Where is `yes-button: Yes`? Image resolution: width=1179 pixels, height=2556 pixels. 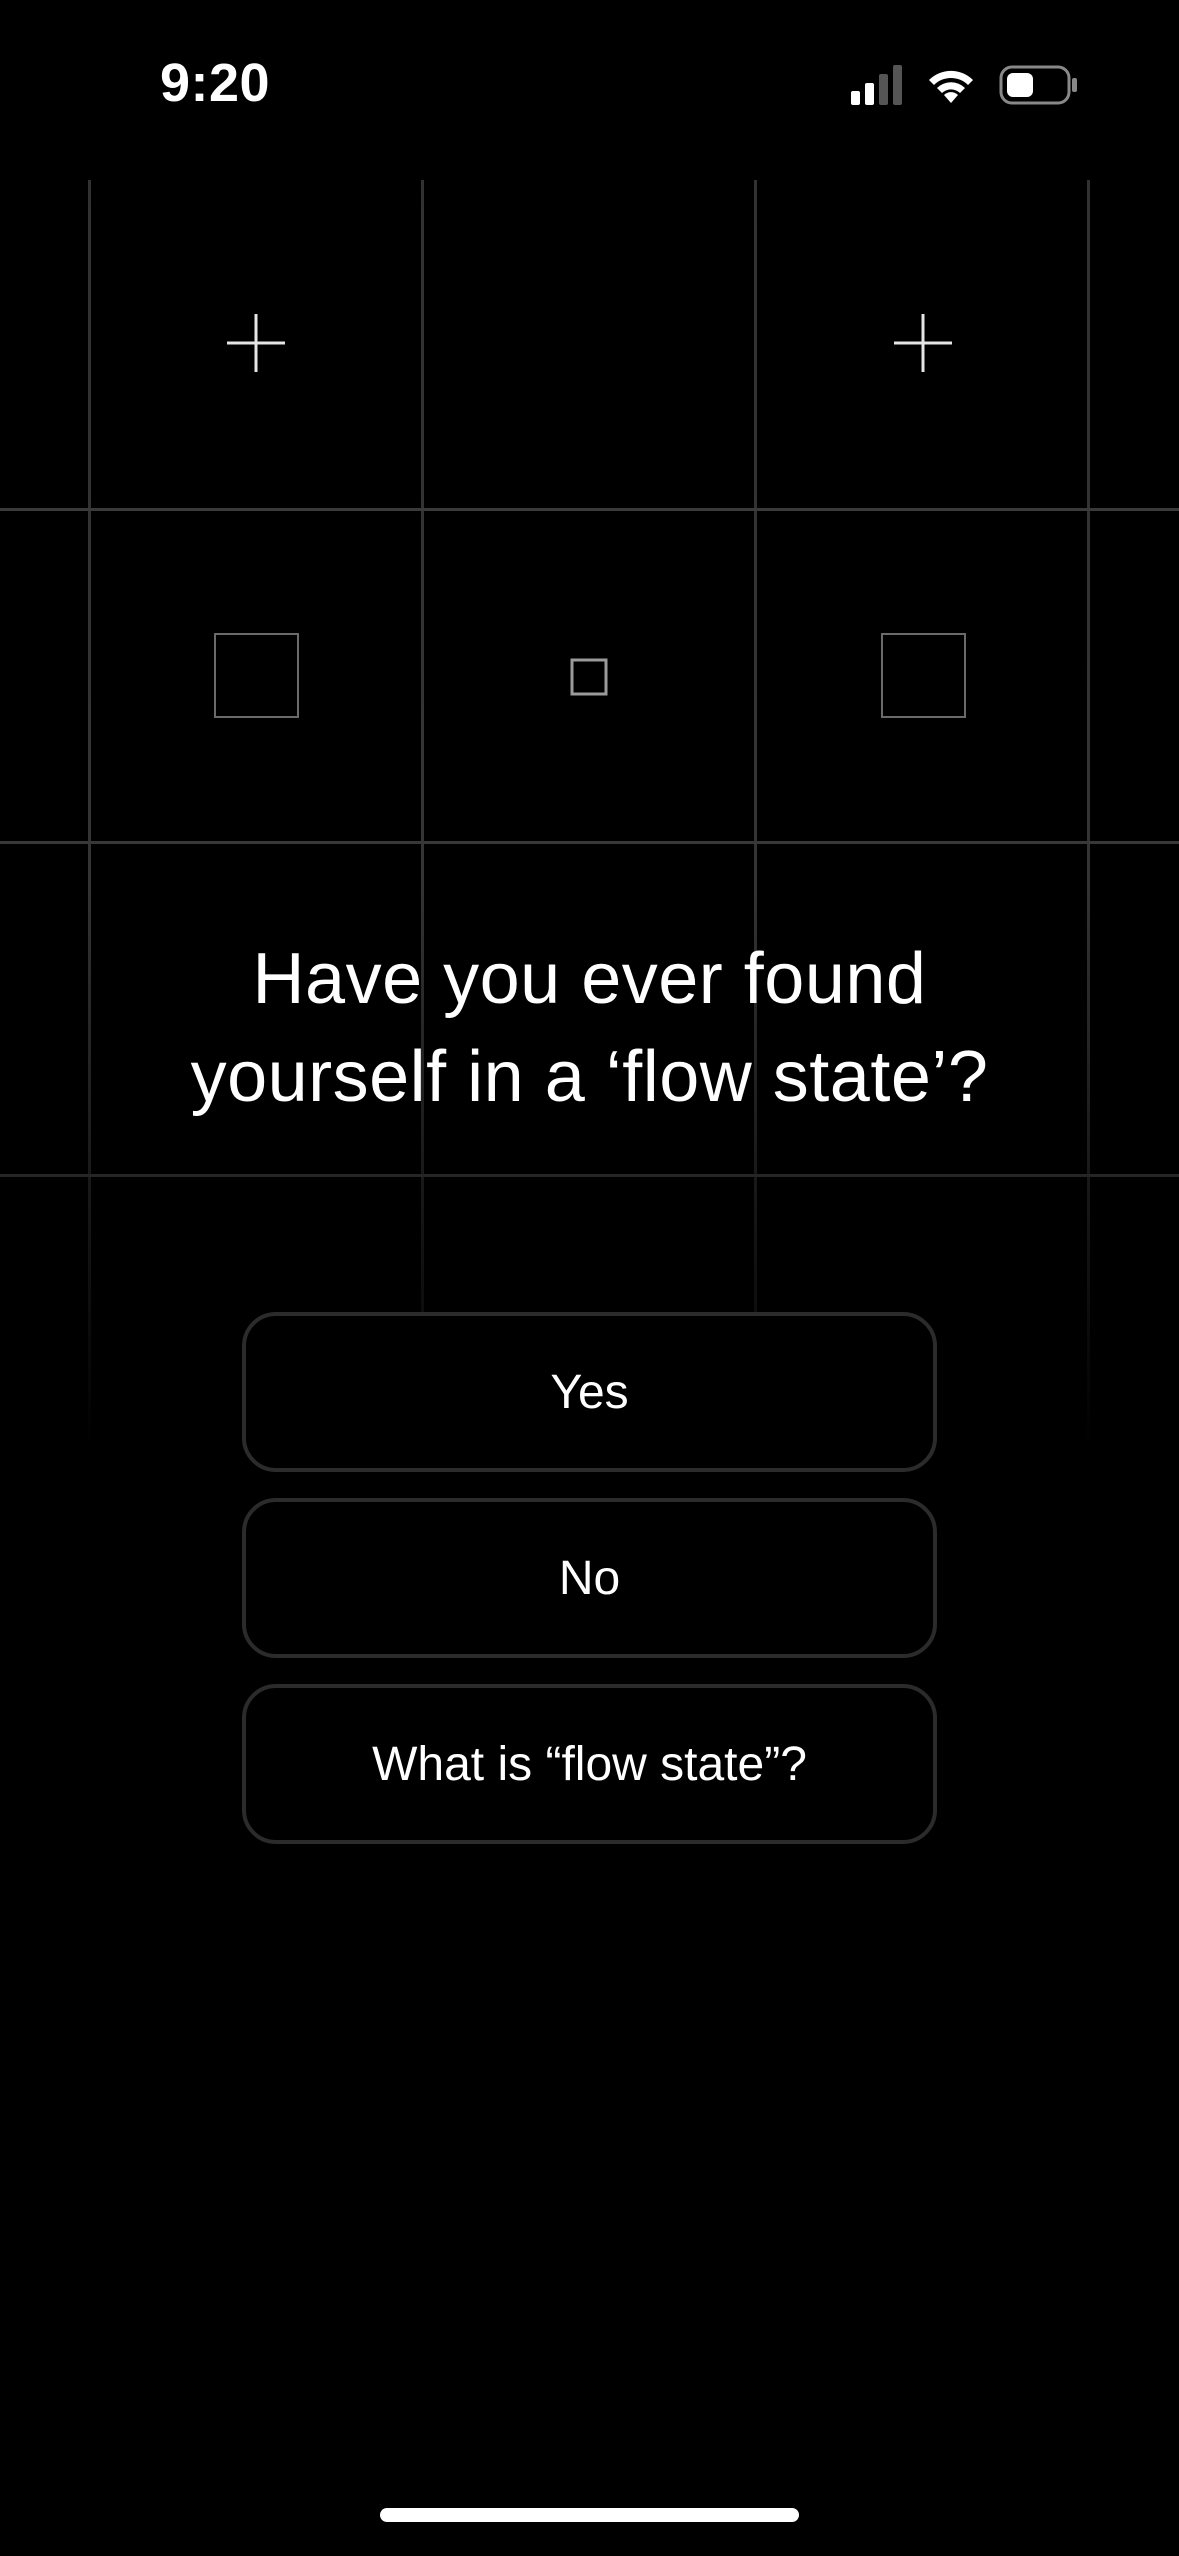
yes-button: Yes is located at coordinates (589, 1392).